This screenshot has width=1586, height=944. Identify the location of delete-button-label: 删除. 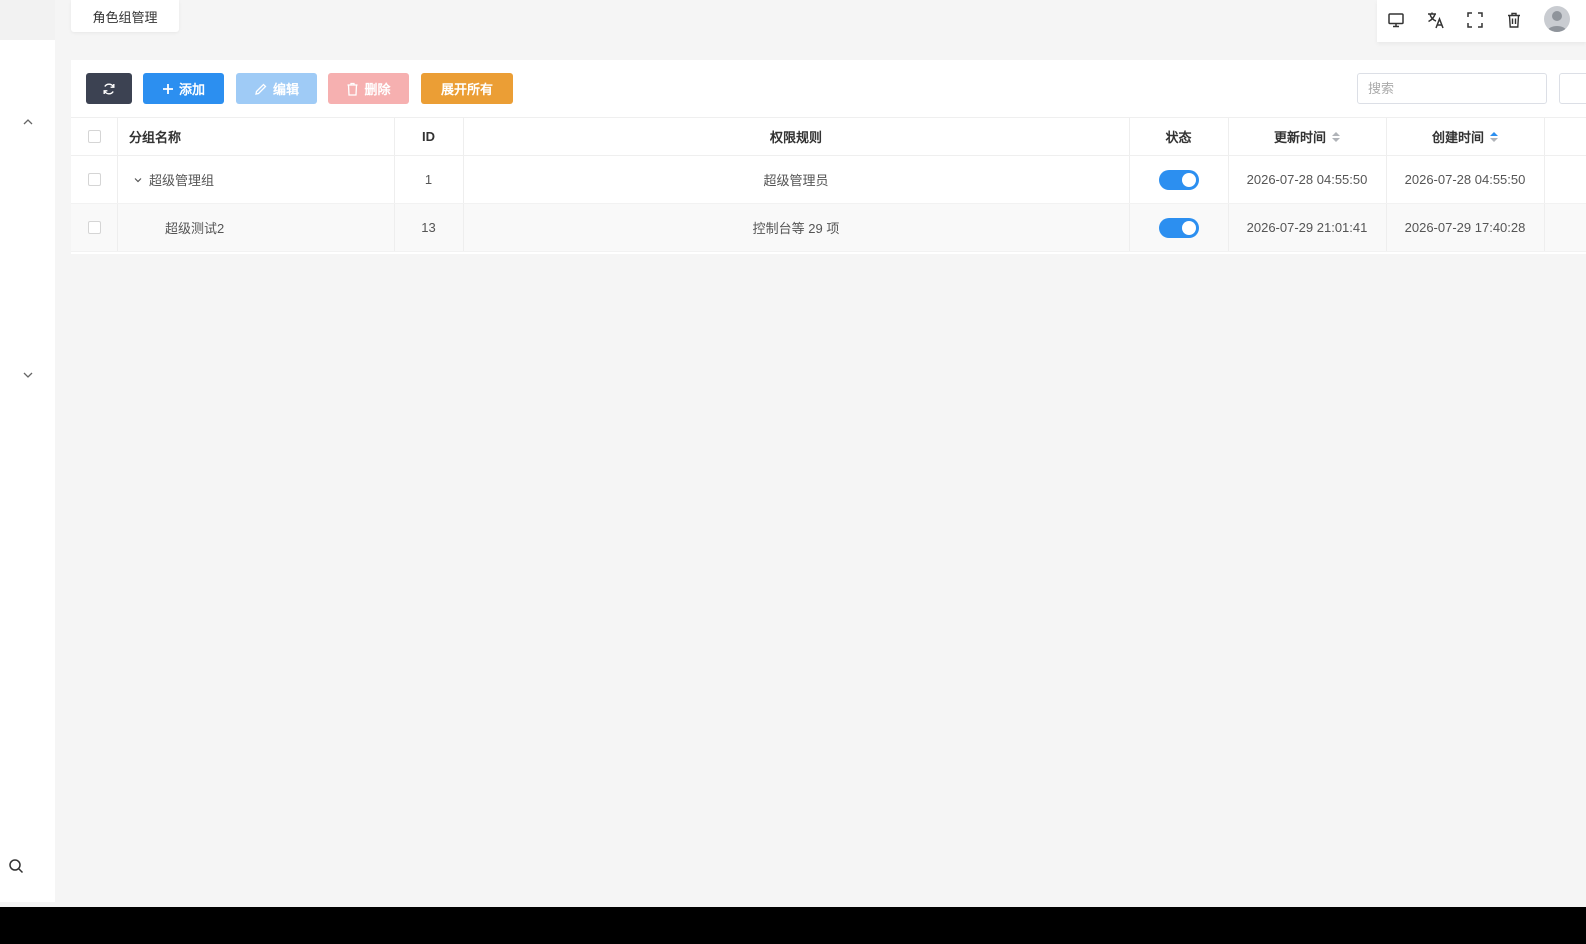
(377, 89).